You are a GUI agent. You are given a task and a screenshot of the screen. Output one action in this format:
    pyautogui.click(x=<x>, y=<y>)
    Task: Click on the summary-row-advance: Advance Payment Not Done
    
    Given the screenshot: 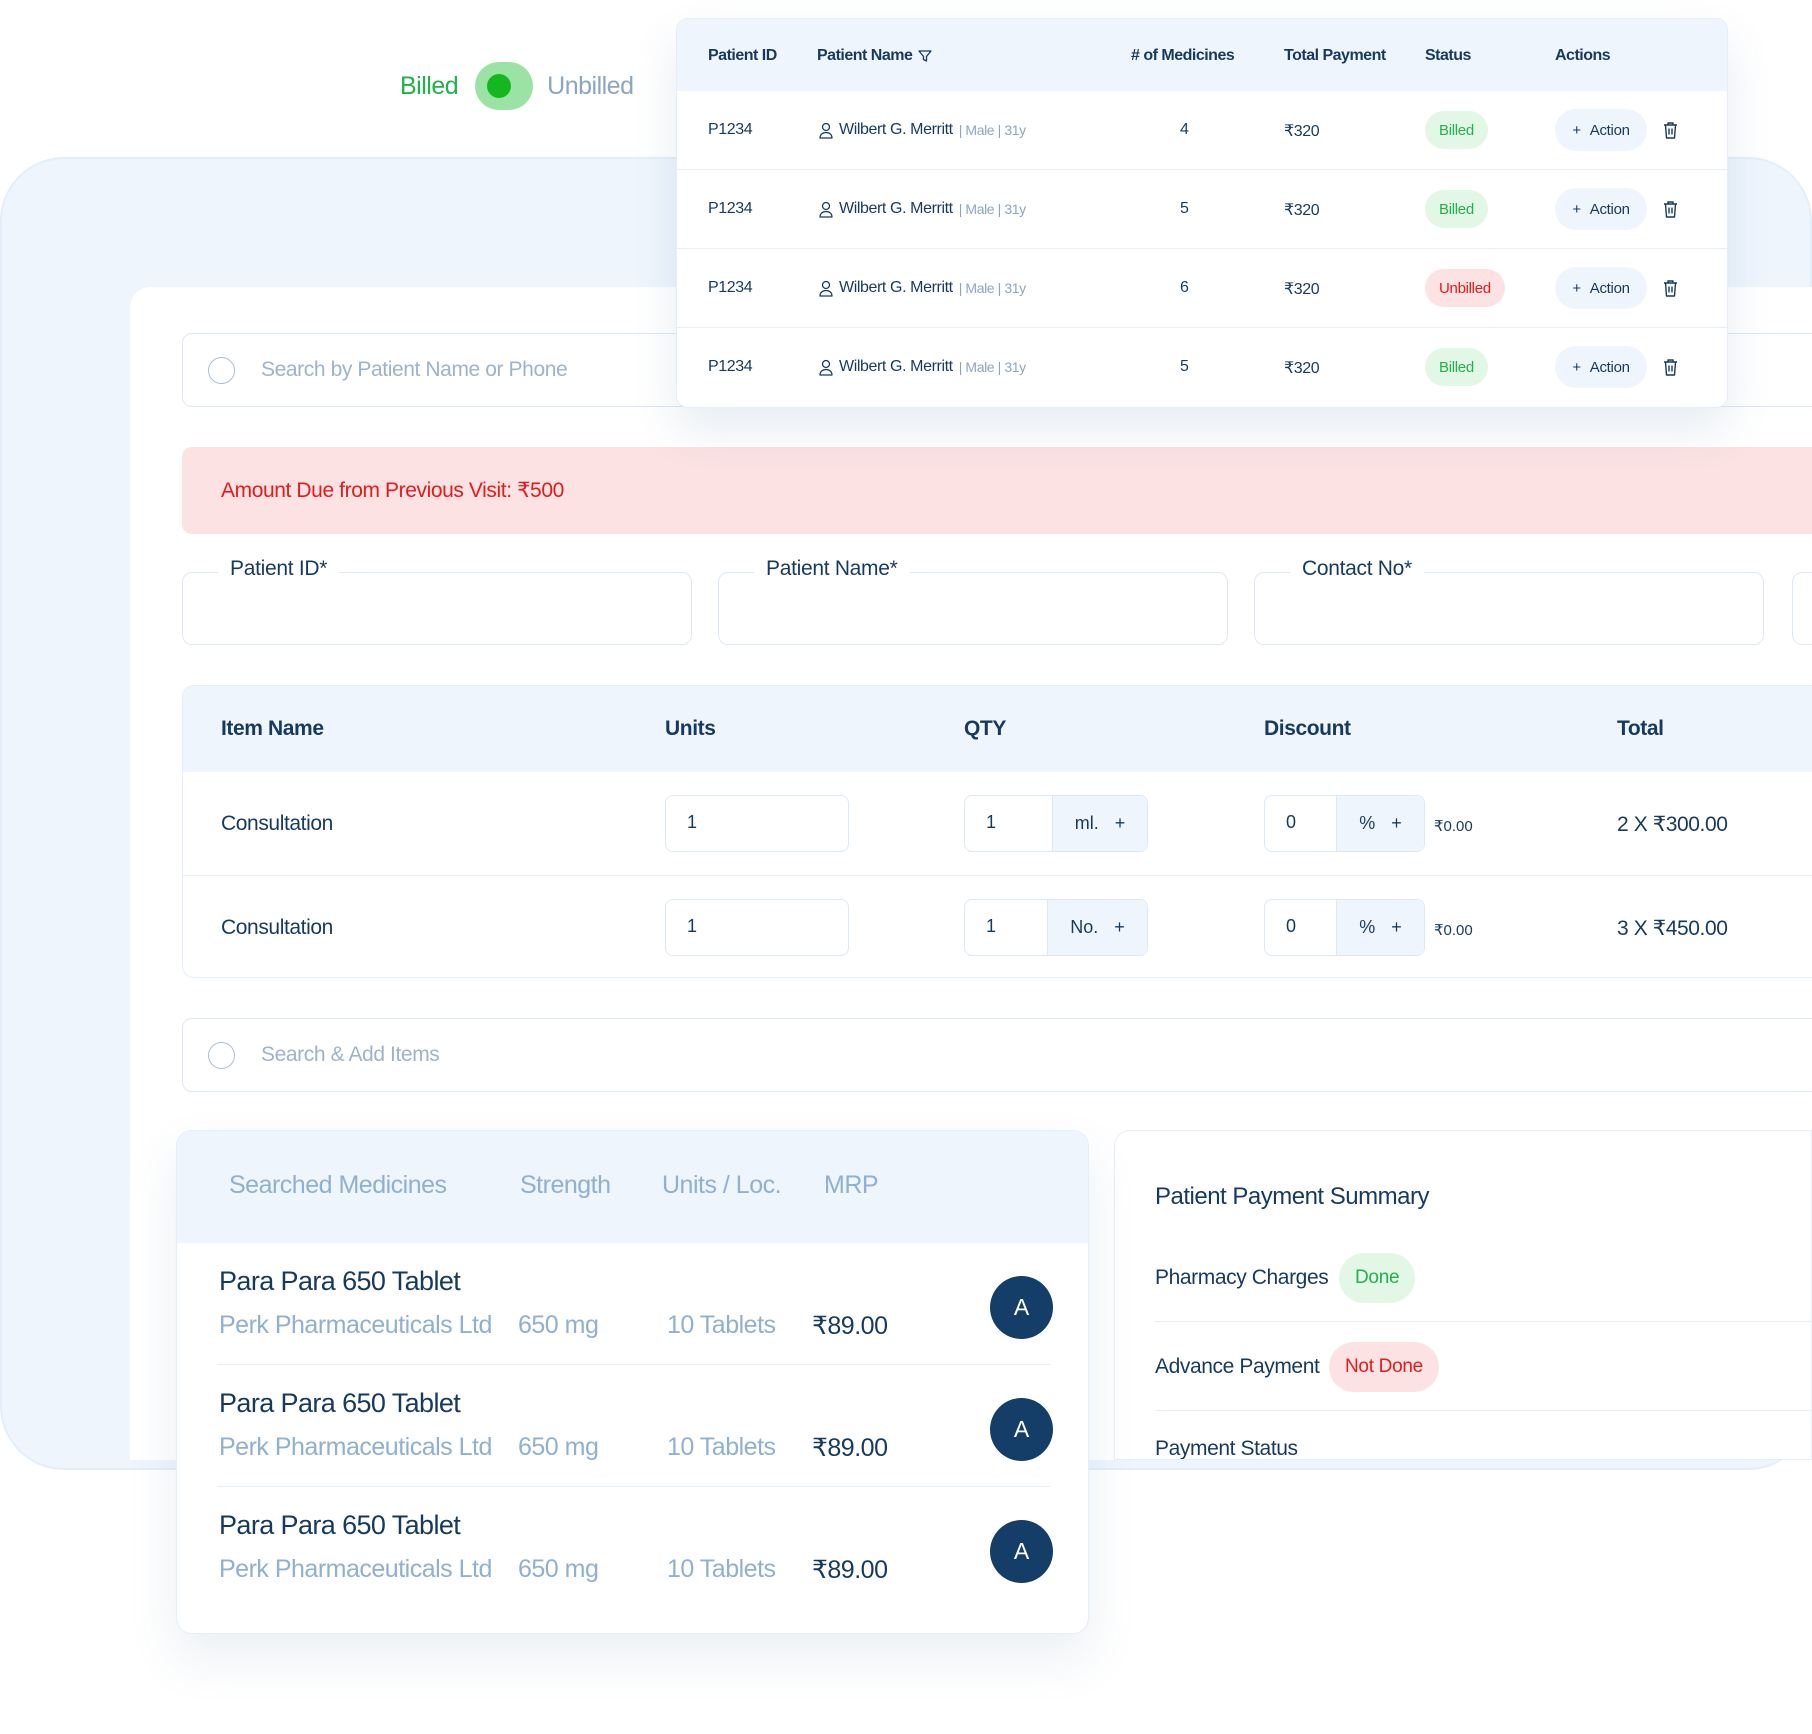 What is the action you would take?
    pyautogui.click(x=1483, y=1366)
    